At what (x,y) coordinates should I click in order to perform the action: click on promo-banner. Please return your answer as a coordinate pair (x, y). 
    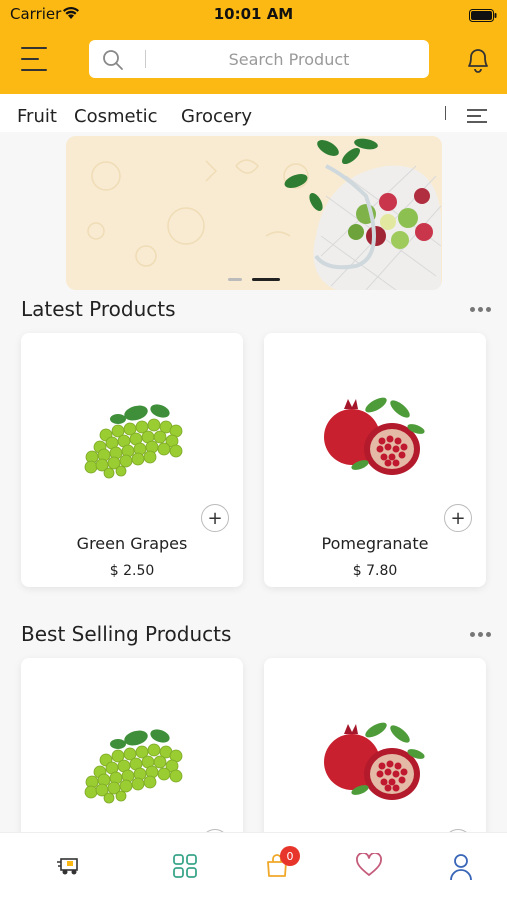
    Looking at the image, I should click on (254, 213).